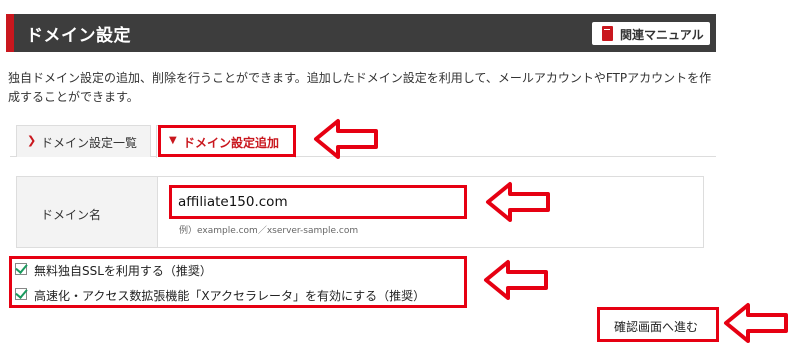 The image size is (800, 359). Describe the element at coordinates (318, 202) in the screenshot. I see `domain-input: affiliate150.com` at that location.